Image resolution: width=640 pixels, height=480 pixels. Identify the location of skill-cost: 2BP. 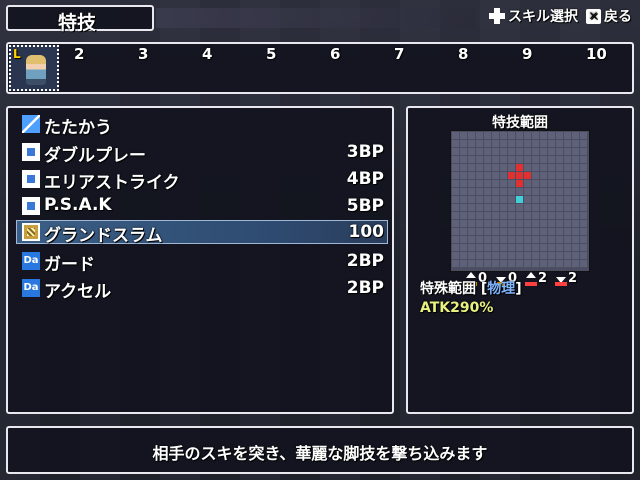
(365, 261).